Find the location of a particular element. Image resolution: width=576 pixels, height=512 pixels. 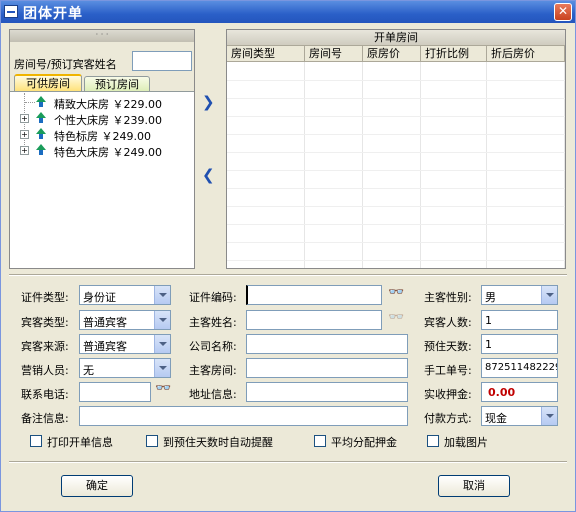

add-room-button: ❯ is located at coordinates (208, 102).